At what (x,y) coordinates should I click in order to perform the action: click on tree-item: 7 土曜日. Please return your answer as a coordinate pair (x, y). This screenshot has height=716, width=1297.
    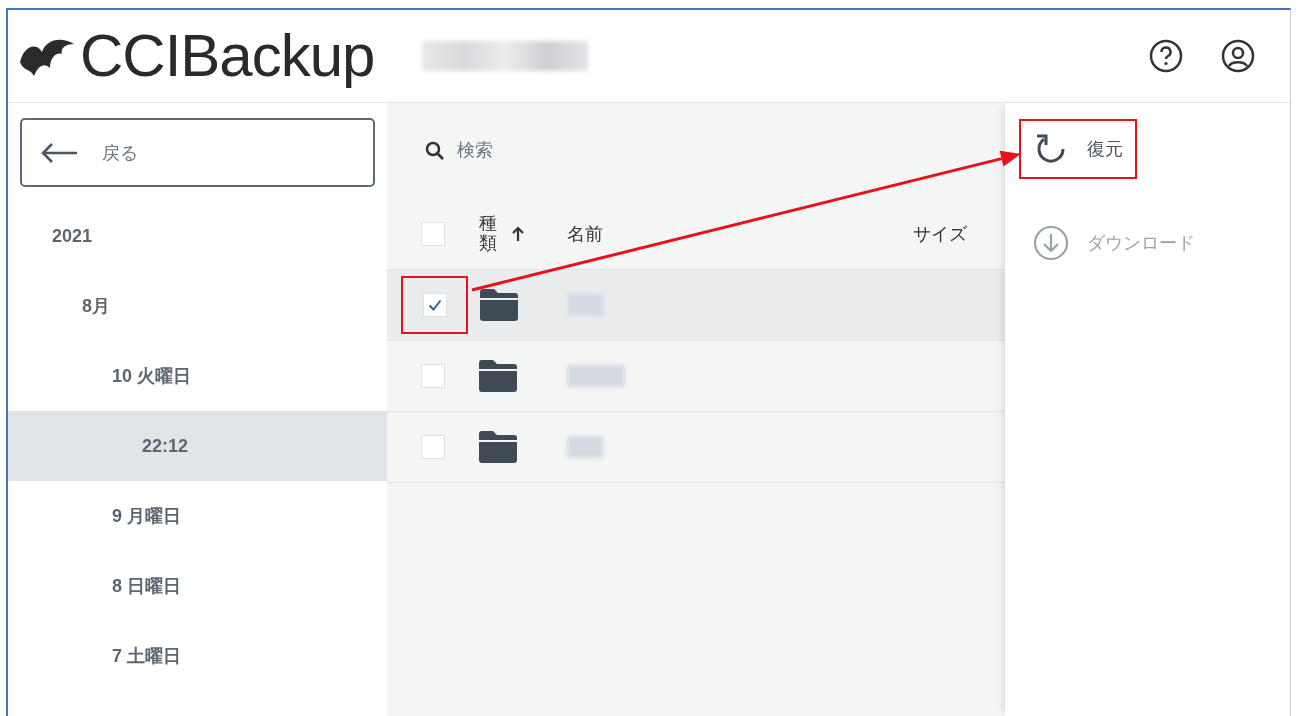
    Looking at the image, I should click on (197, 656).